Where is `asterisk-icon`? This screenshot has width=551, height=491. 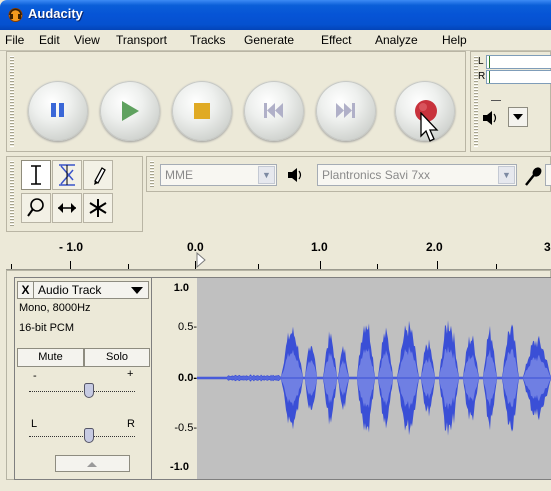
asterisk-icon is located at coordinates (98, 208).